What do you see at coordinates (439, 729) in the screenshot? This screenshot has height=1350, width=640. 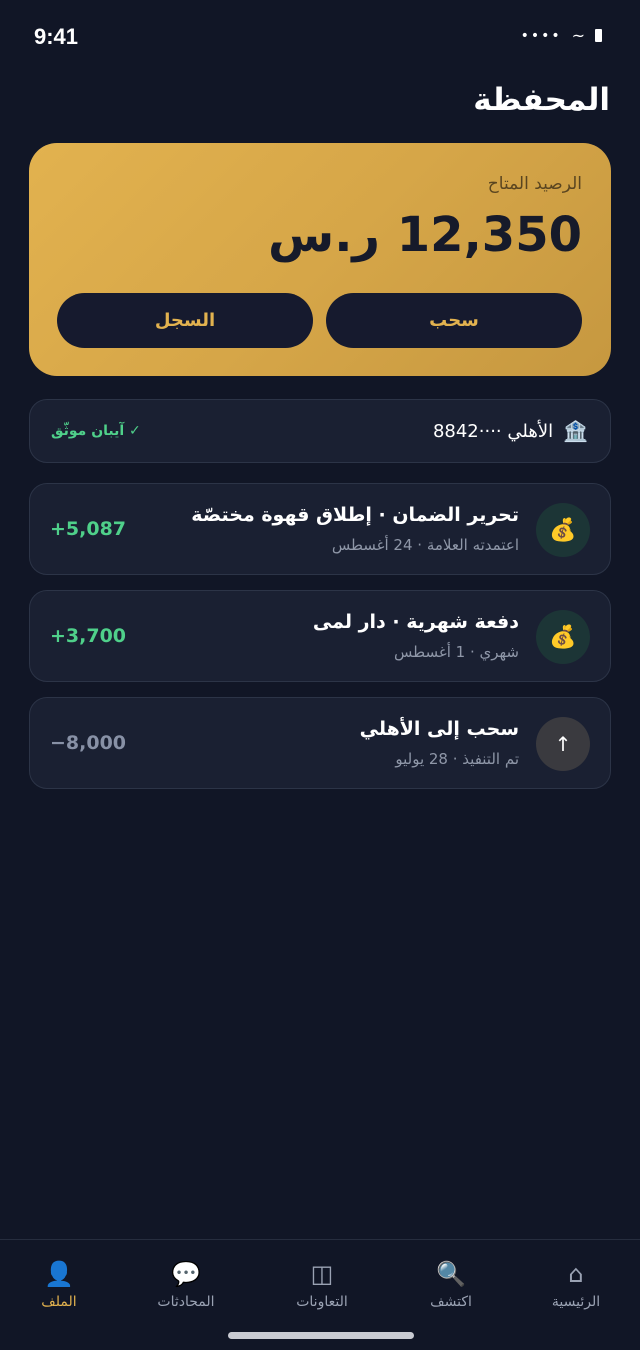 I see `transaction-title: سحب إلى الأهلي` at bounding box center [439, 729].